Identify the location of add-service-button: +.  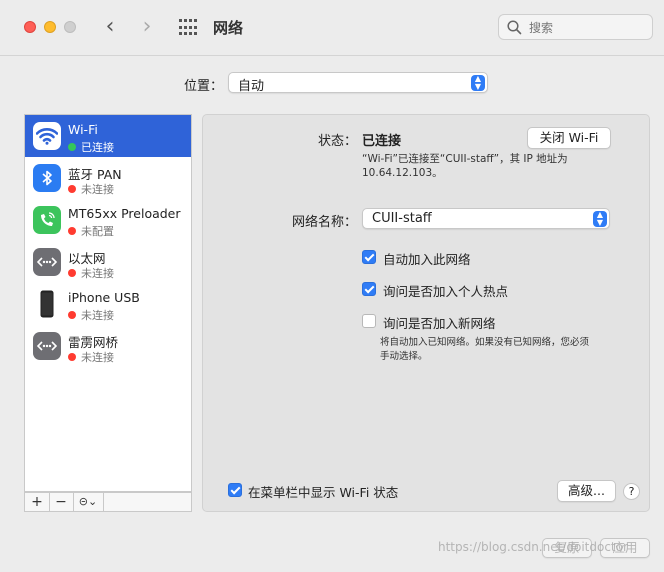
(37, 502).